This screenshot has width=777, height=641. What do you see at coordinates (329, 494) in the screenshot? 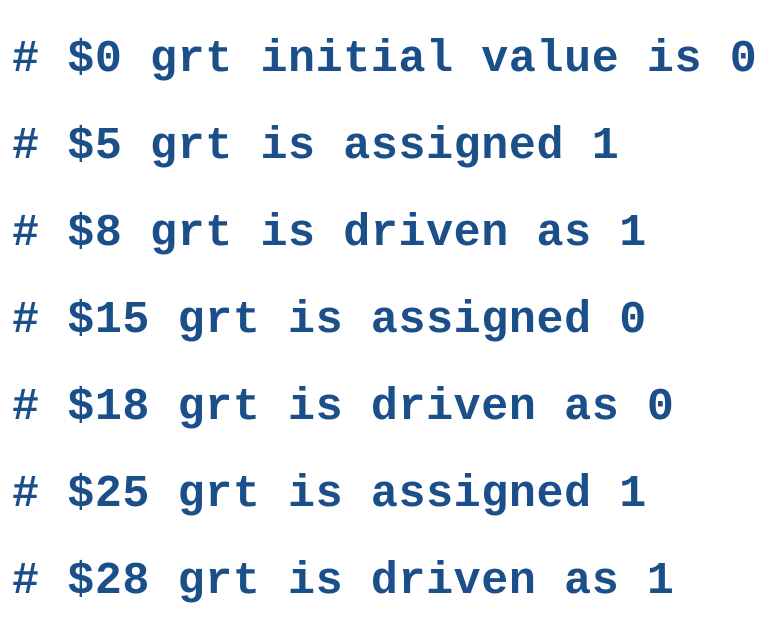
I see `log-line: # $25 grt is assigned 1` at bounding box center [329, 494].